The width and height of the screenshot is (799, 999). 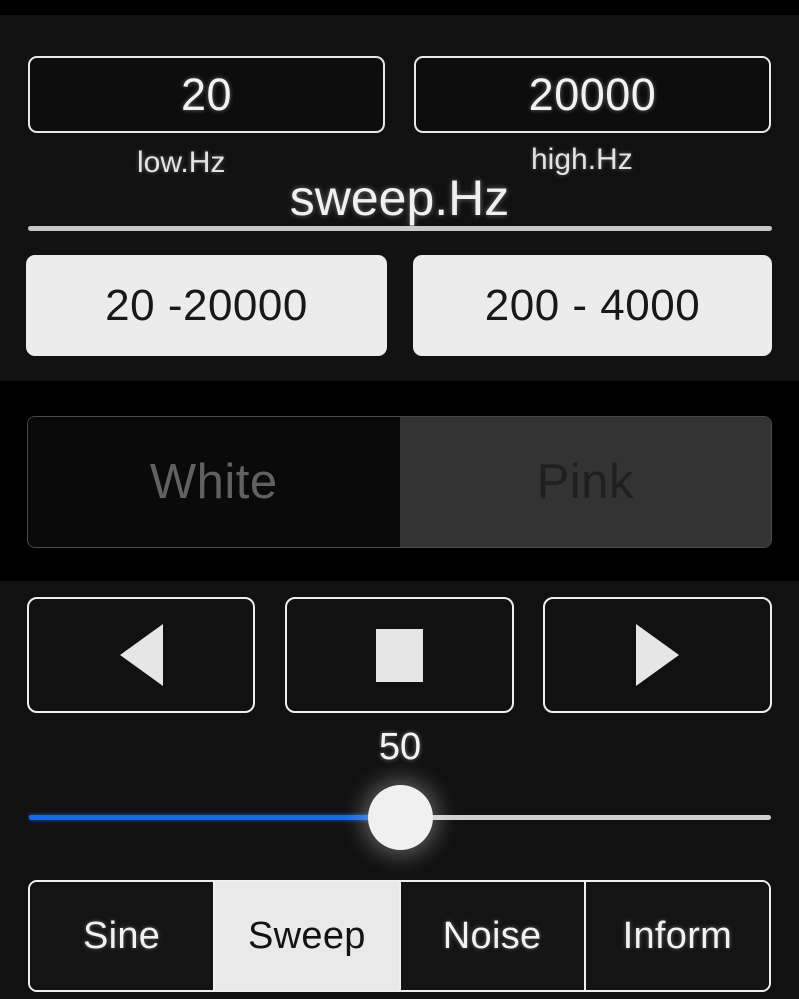 What do you see at coordinates (592, 94) in the screenshot?
I see `high-frequency-input: 20000` at bounding box center [592, 94].